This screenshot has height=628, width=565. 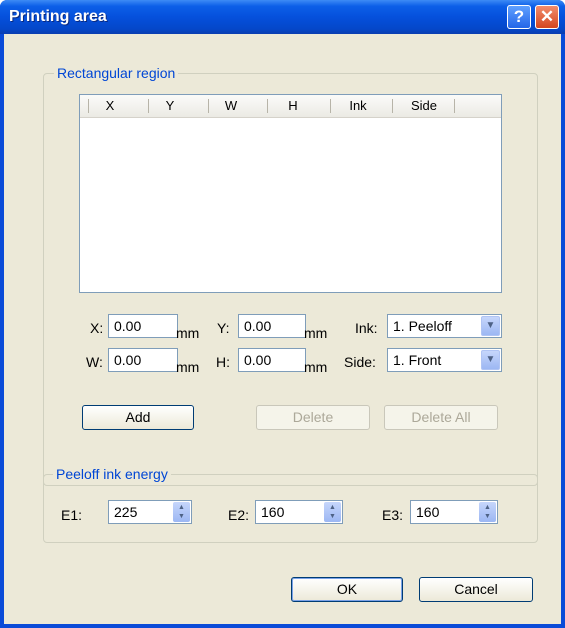 I want to click on delete-button: Delete, so click(x=313, y=417).